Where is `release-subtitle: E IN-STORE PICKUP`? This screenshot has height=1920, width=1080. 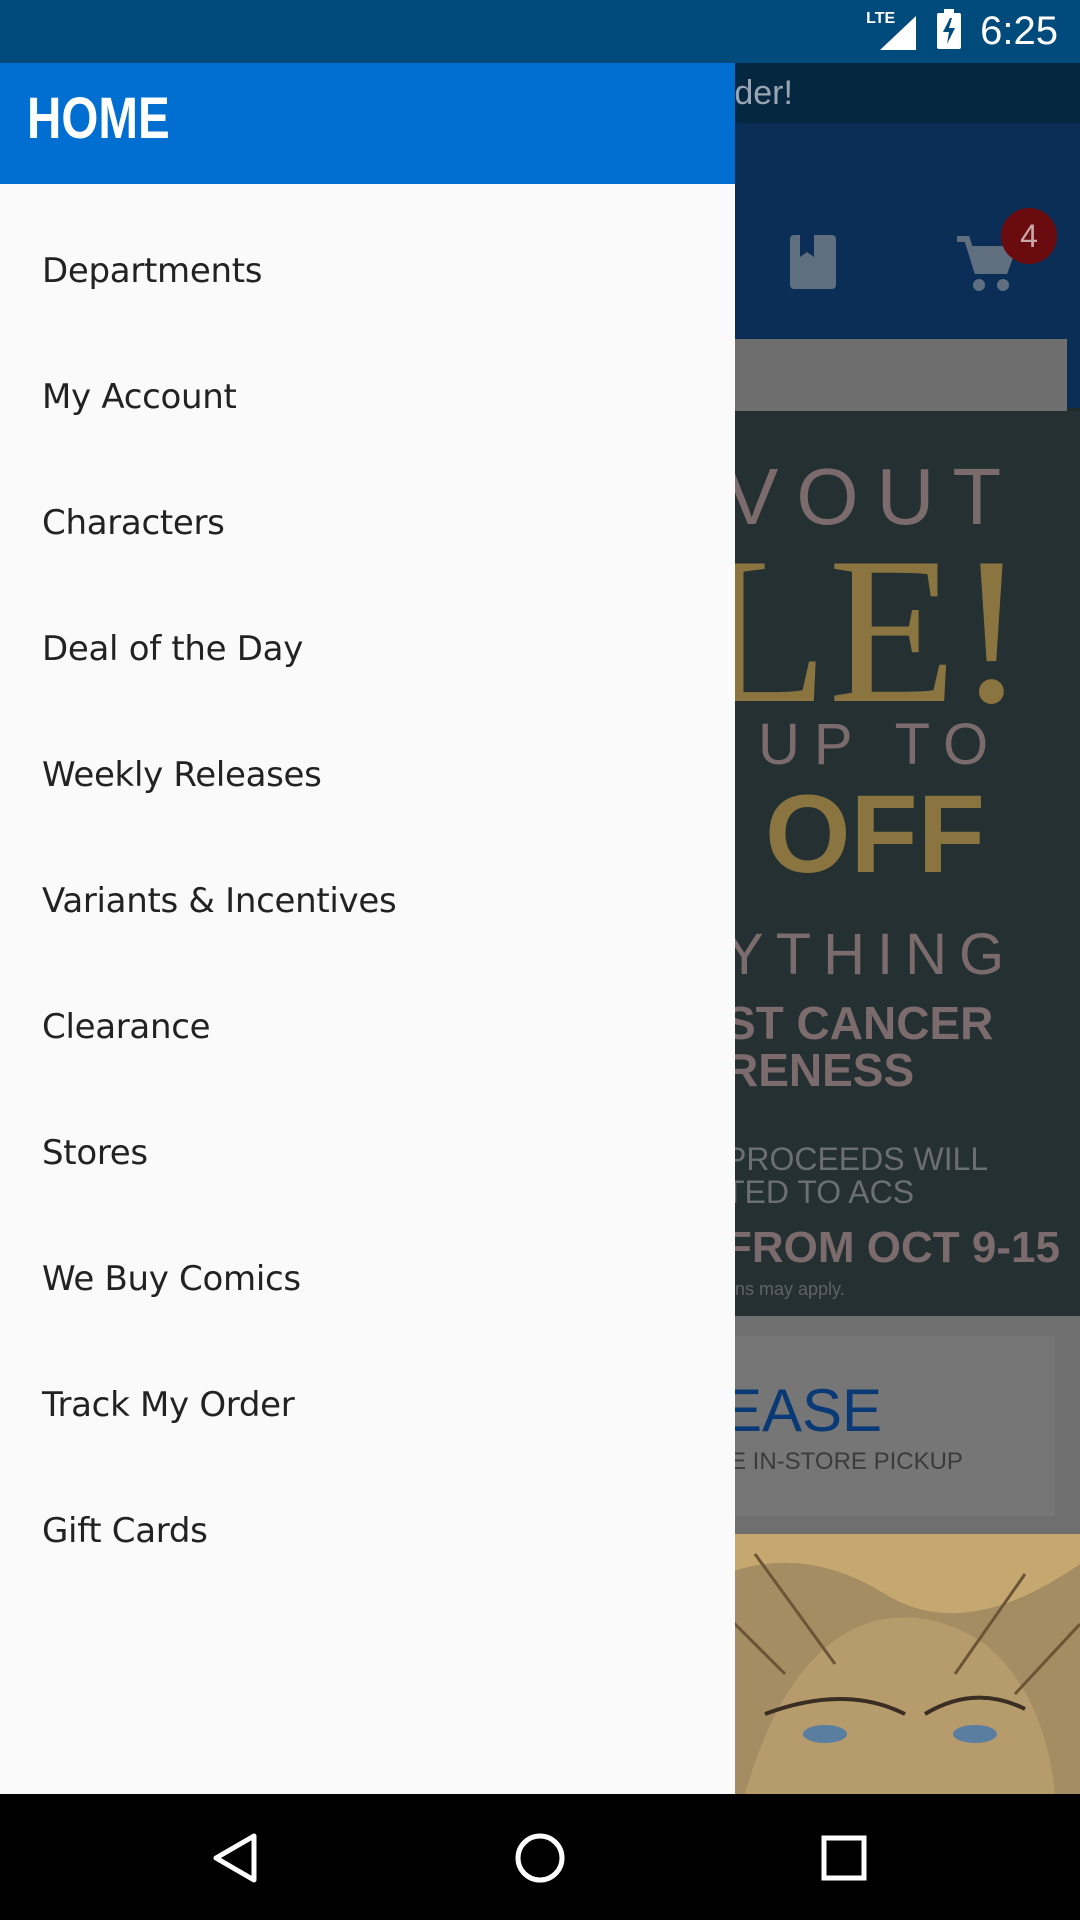 release-subtitle: E IN-STORE PICKUP is located at coordinates (846, 1461).